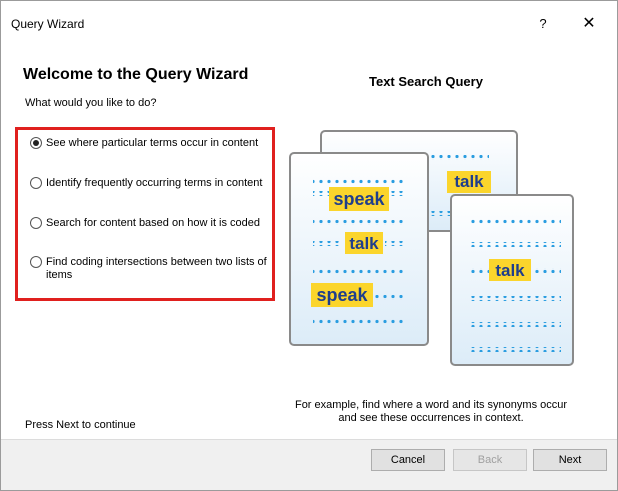  What do you see at coordinates (408, 460) in the screenshot?
I see `cancel-button: Cancel` at bounding box center [408, 460].